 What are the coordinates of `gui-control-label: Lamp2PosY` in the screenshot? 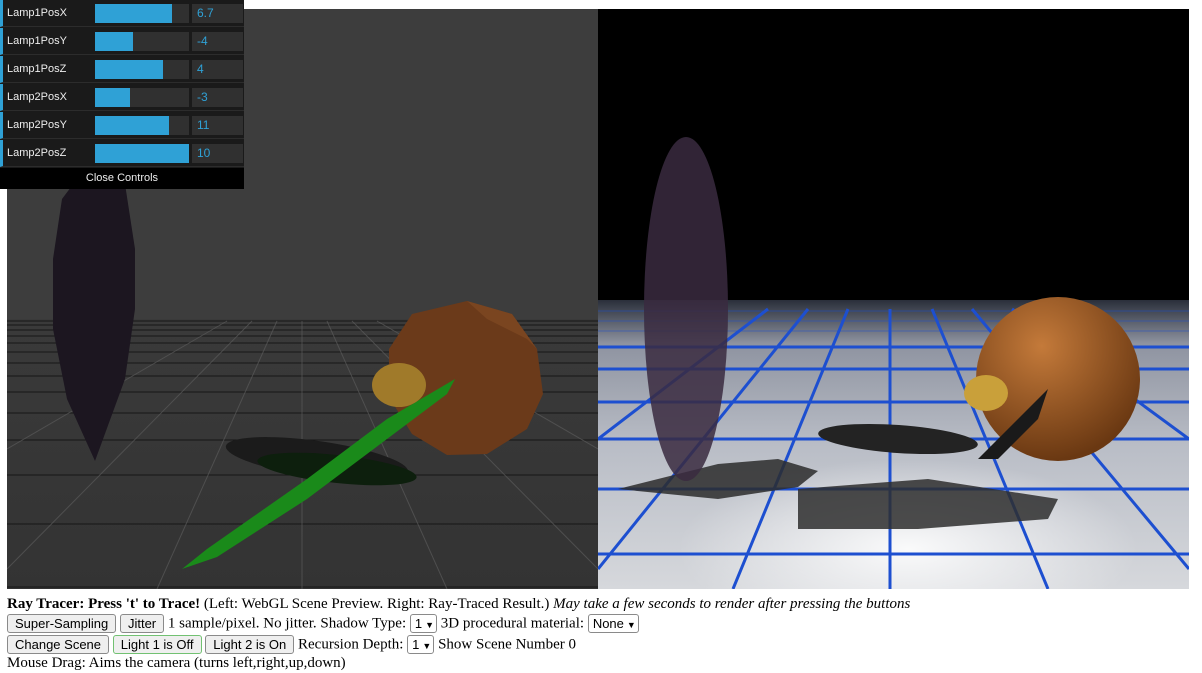 It's located at (37, 125).